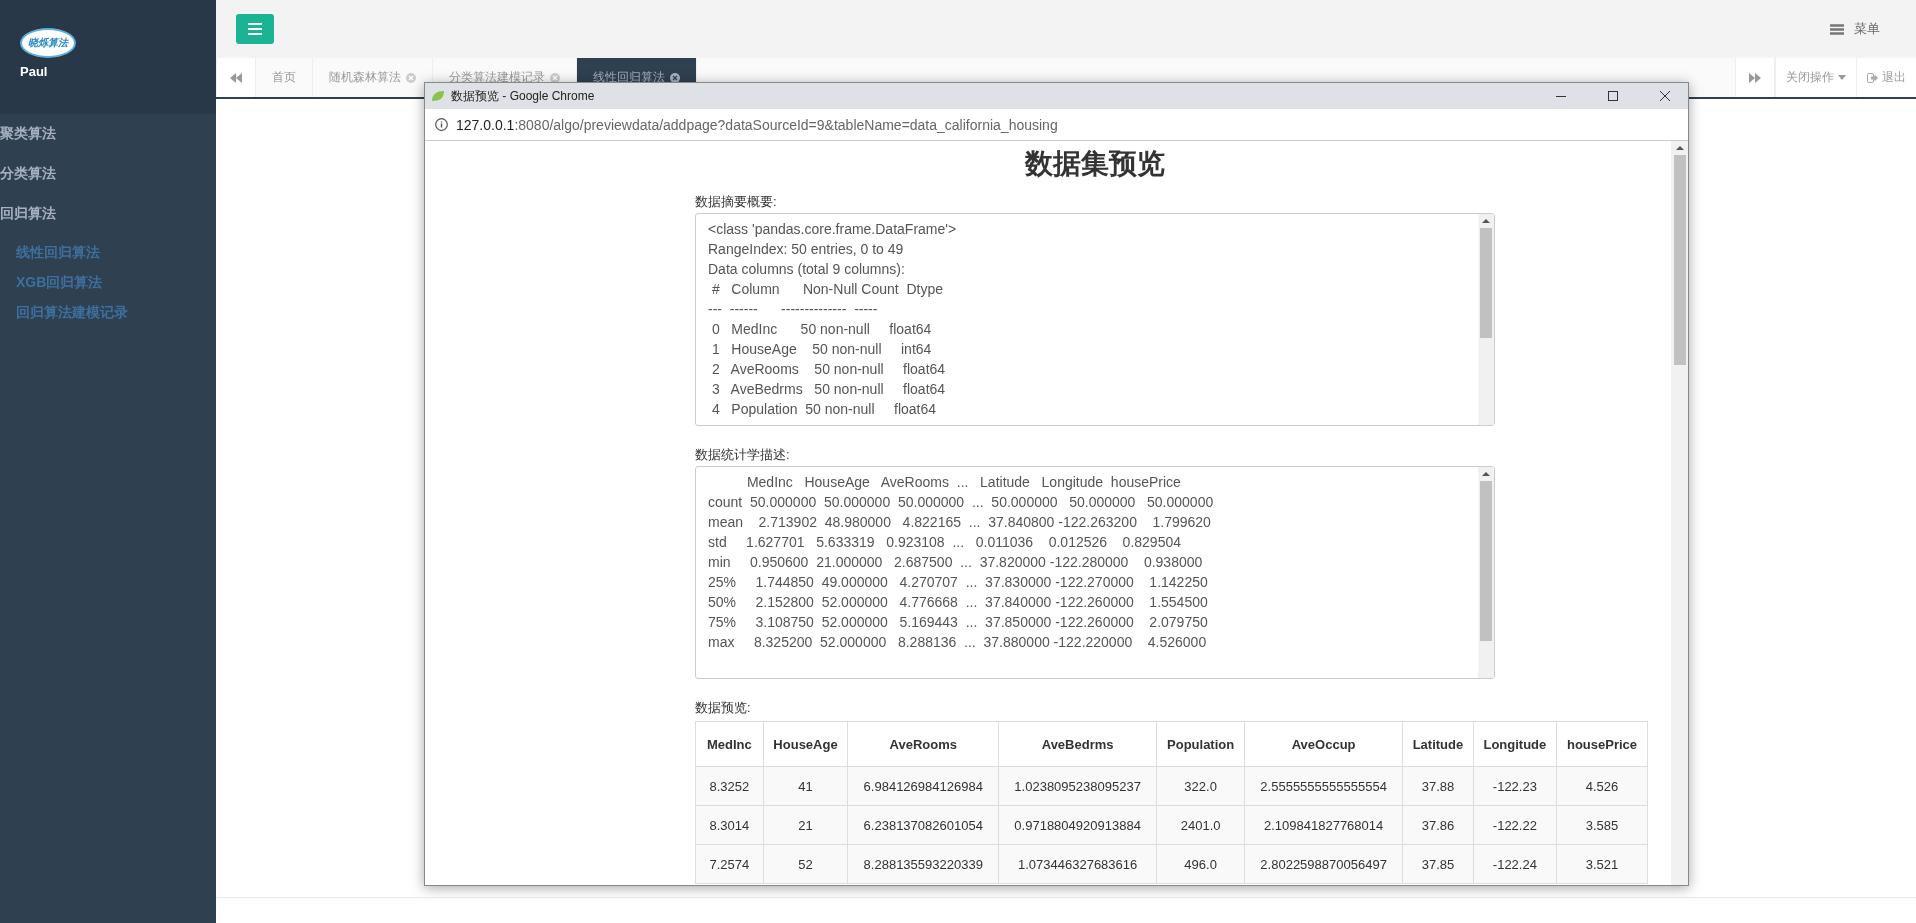 The image size is (1916, 923). I want to click on table-cell: 37.88, so click(1438, 786).